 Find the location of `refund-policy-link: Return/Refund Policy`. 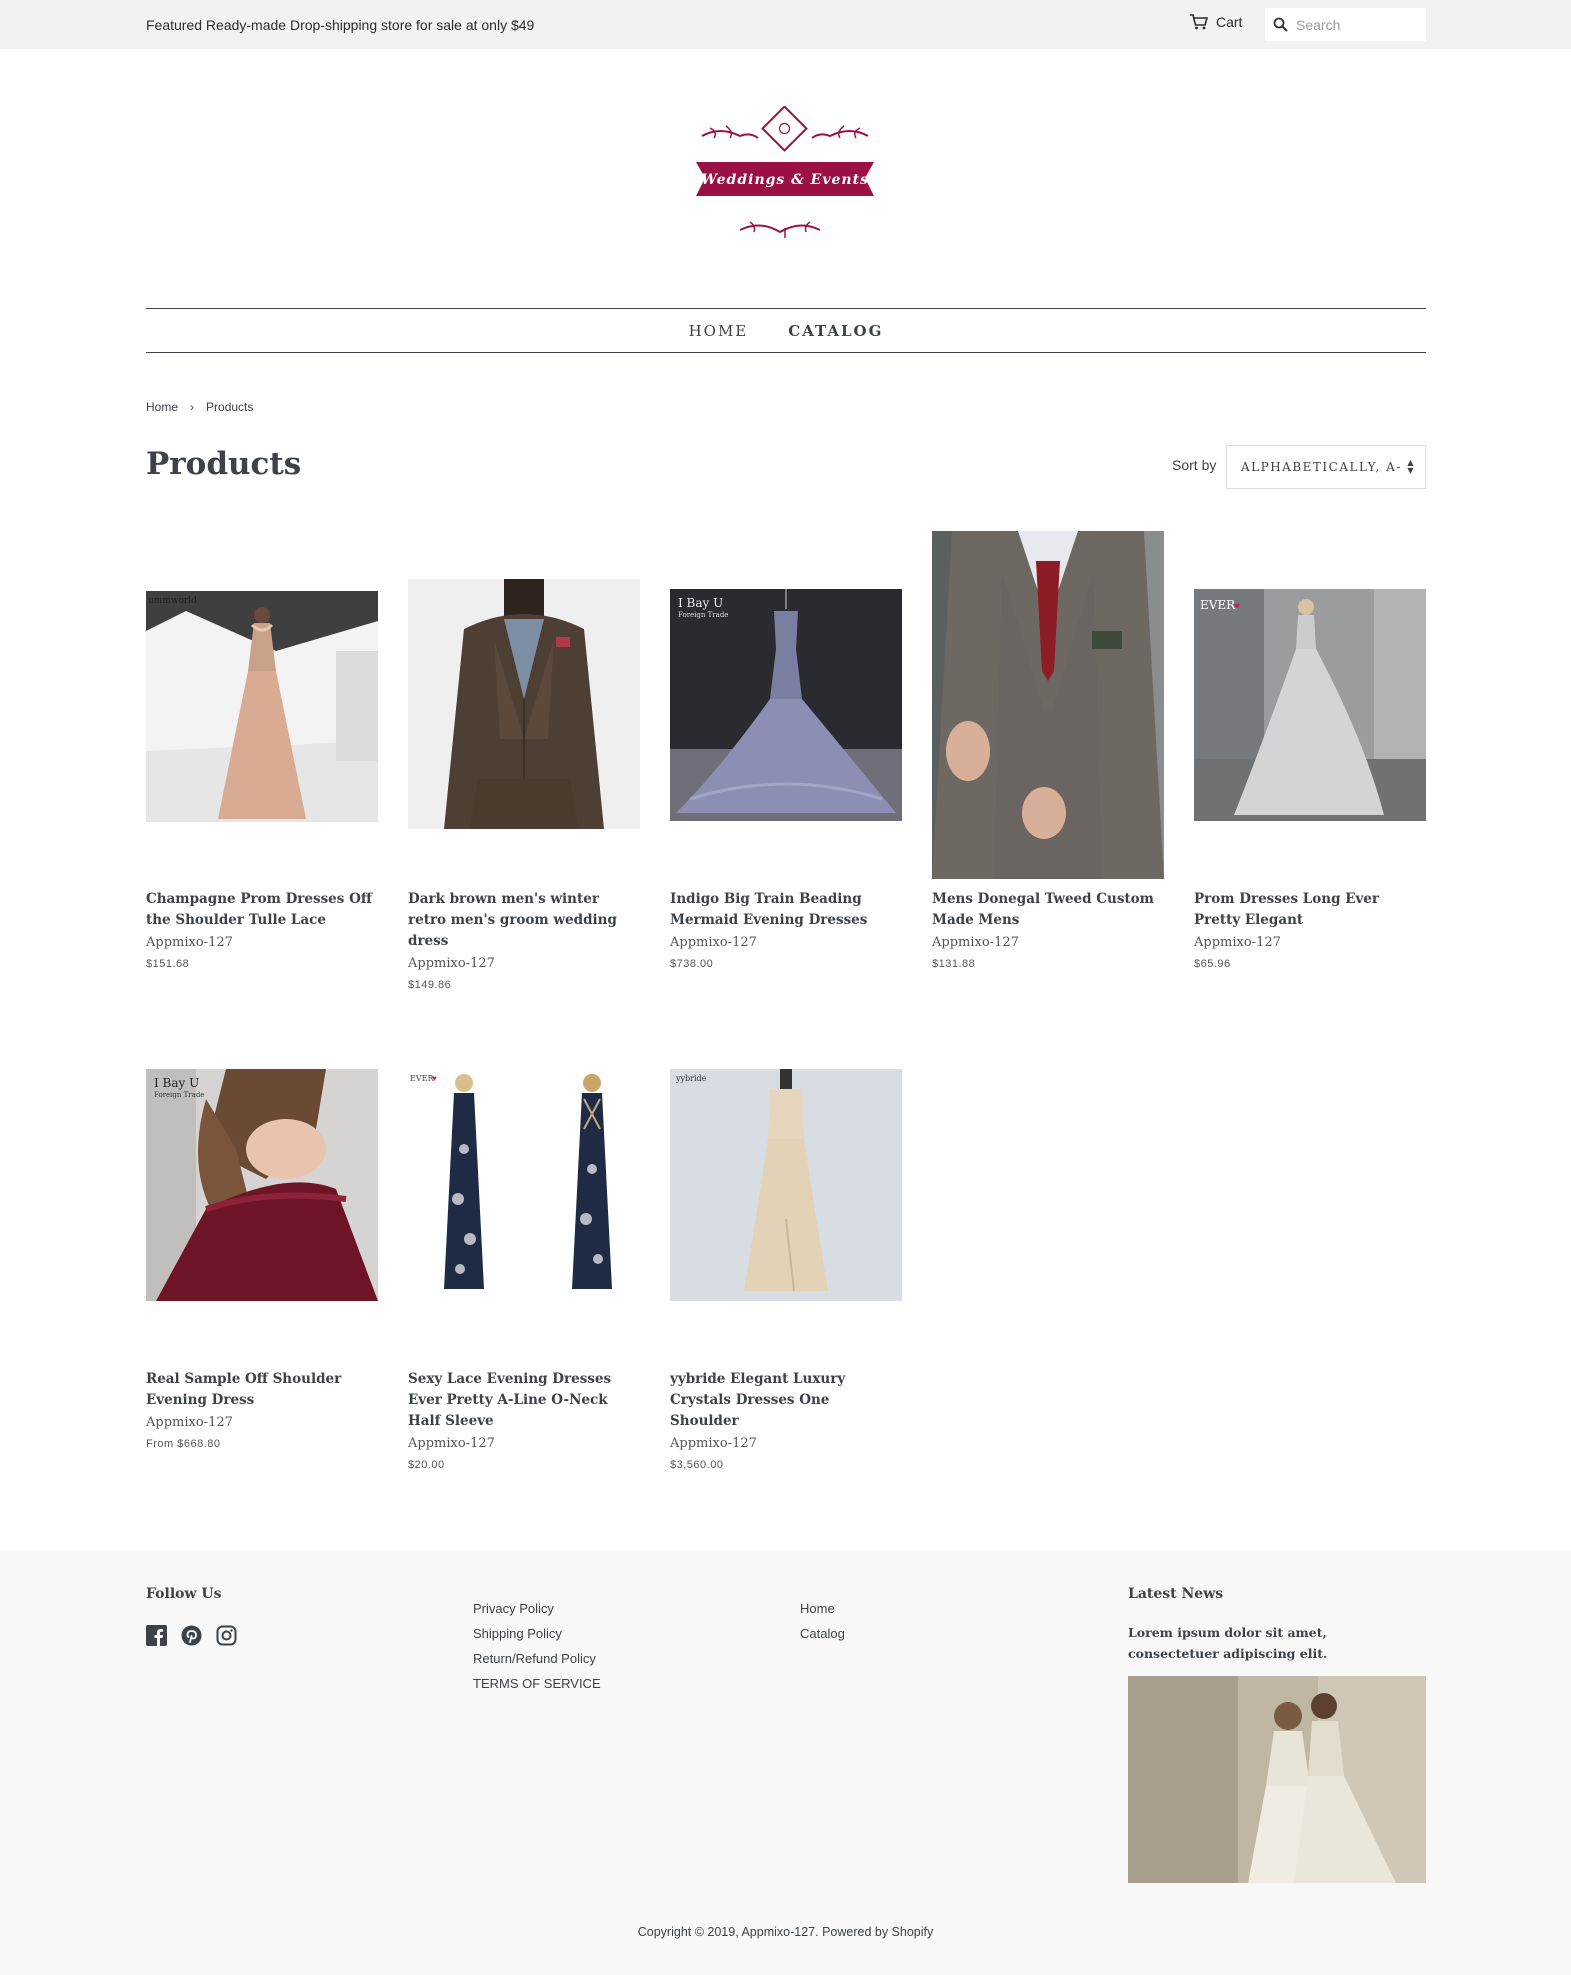

refund-policy-link: Return/Refund Policy is located at coordinates (537, 1658).